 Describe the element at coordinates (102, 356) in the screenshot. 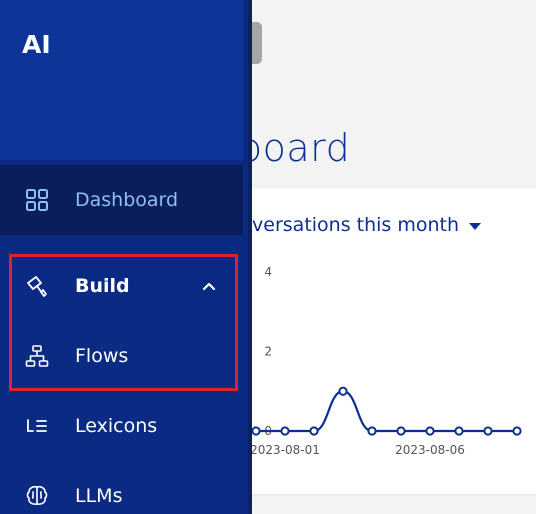

I see `sidebar-item-label: Flows` at that location.